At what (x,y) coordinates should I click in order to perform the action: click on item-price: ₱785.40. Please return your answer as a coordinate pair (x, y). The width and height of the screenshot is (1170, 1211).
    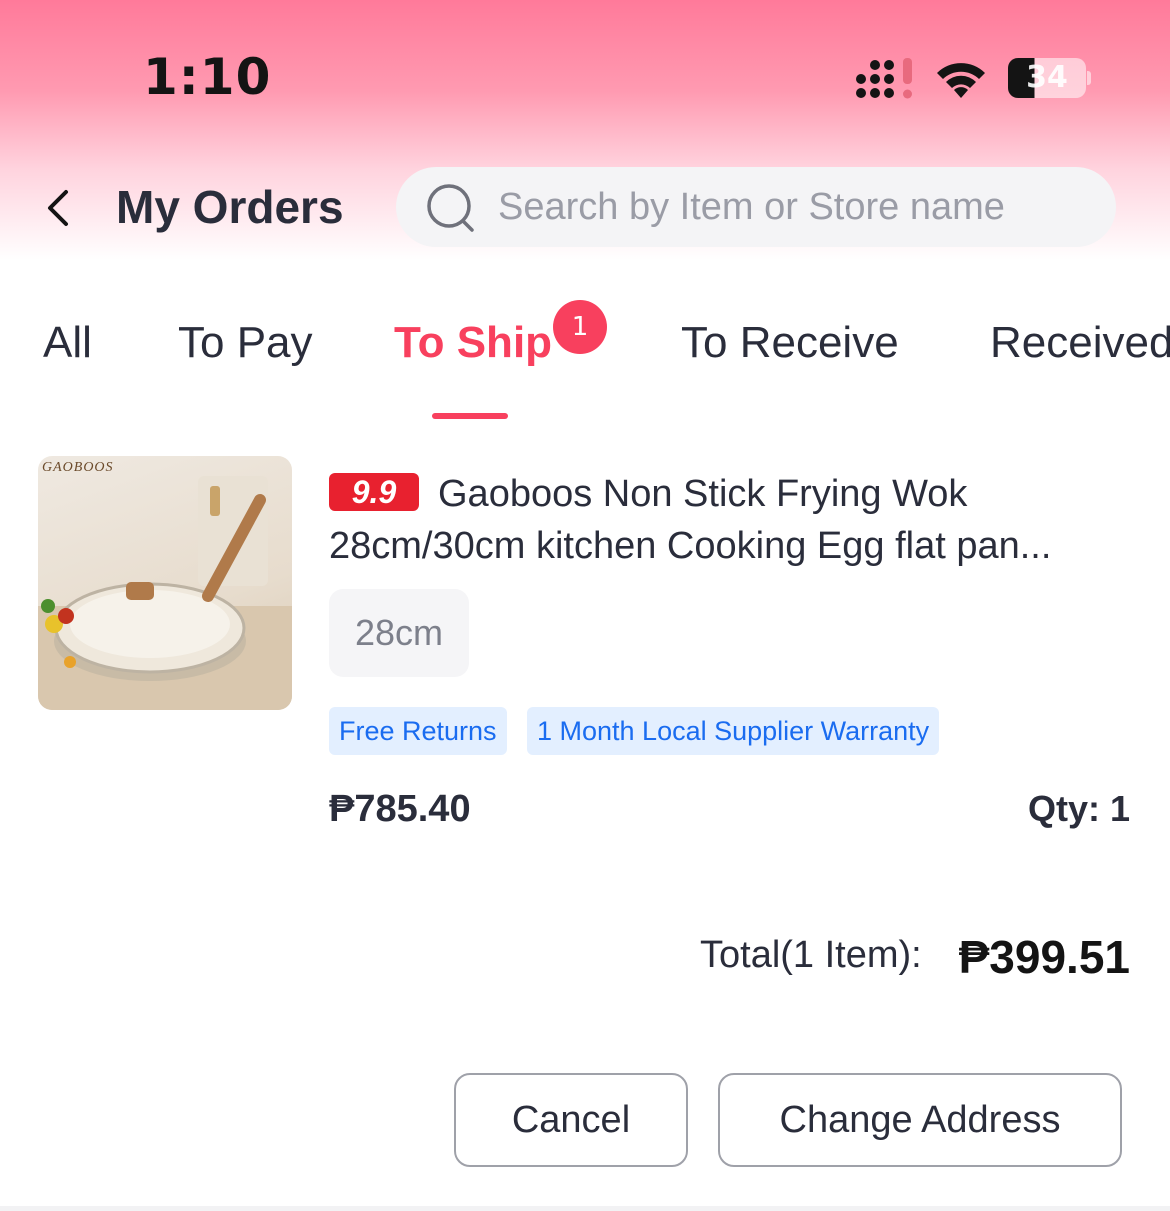
    Looking at the image, I should click on (400, 809).